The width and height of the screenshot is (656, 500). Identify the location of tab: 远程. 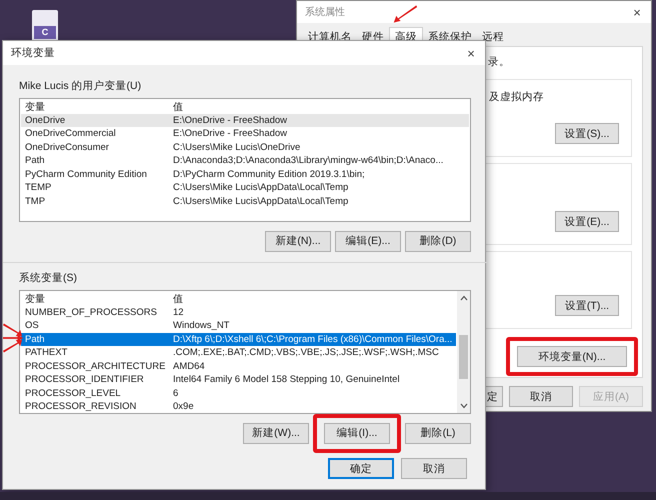
(493, 36).